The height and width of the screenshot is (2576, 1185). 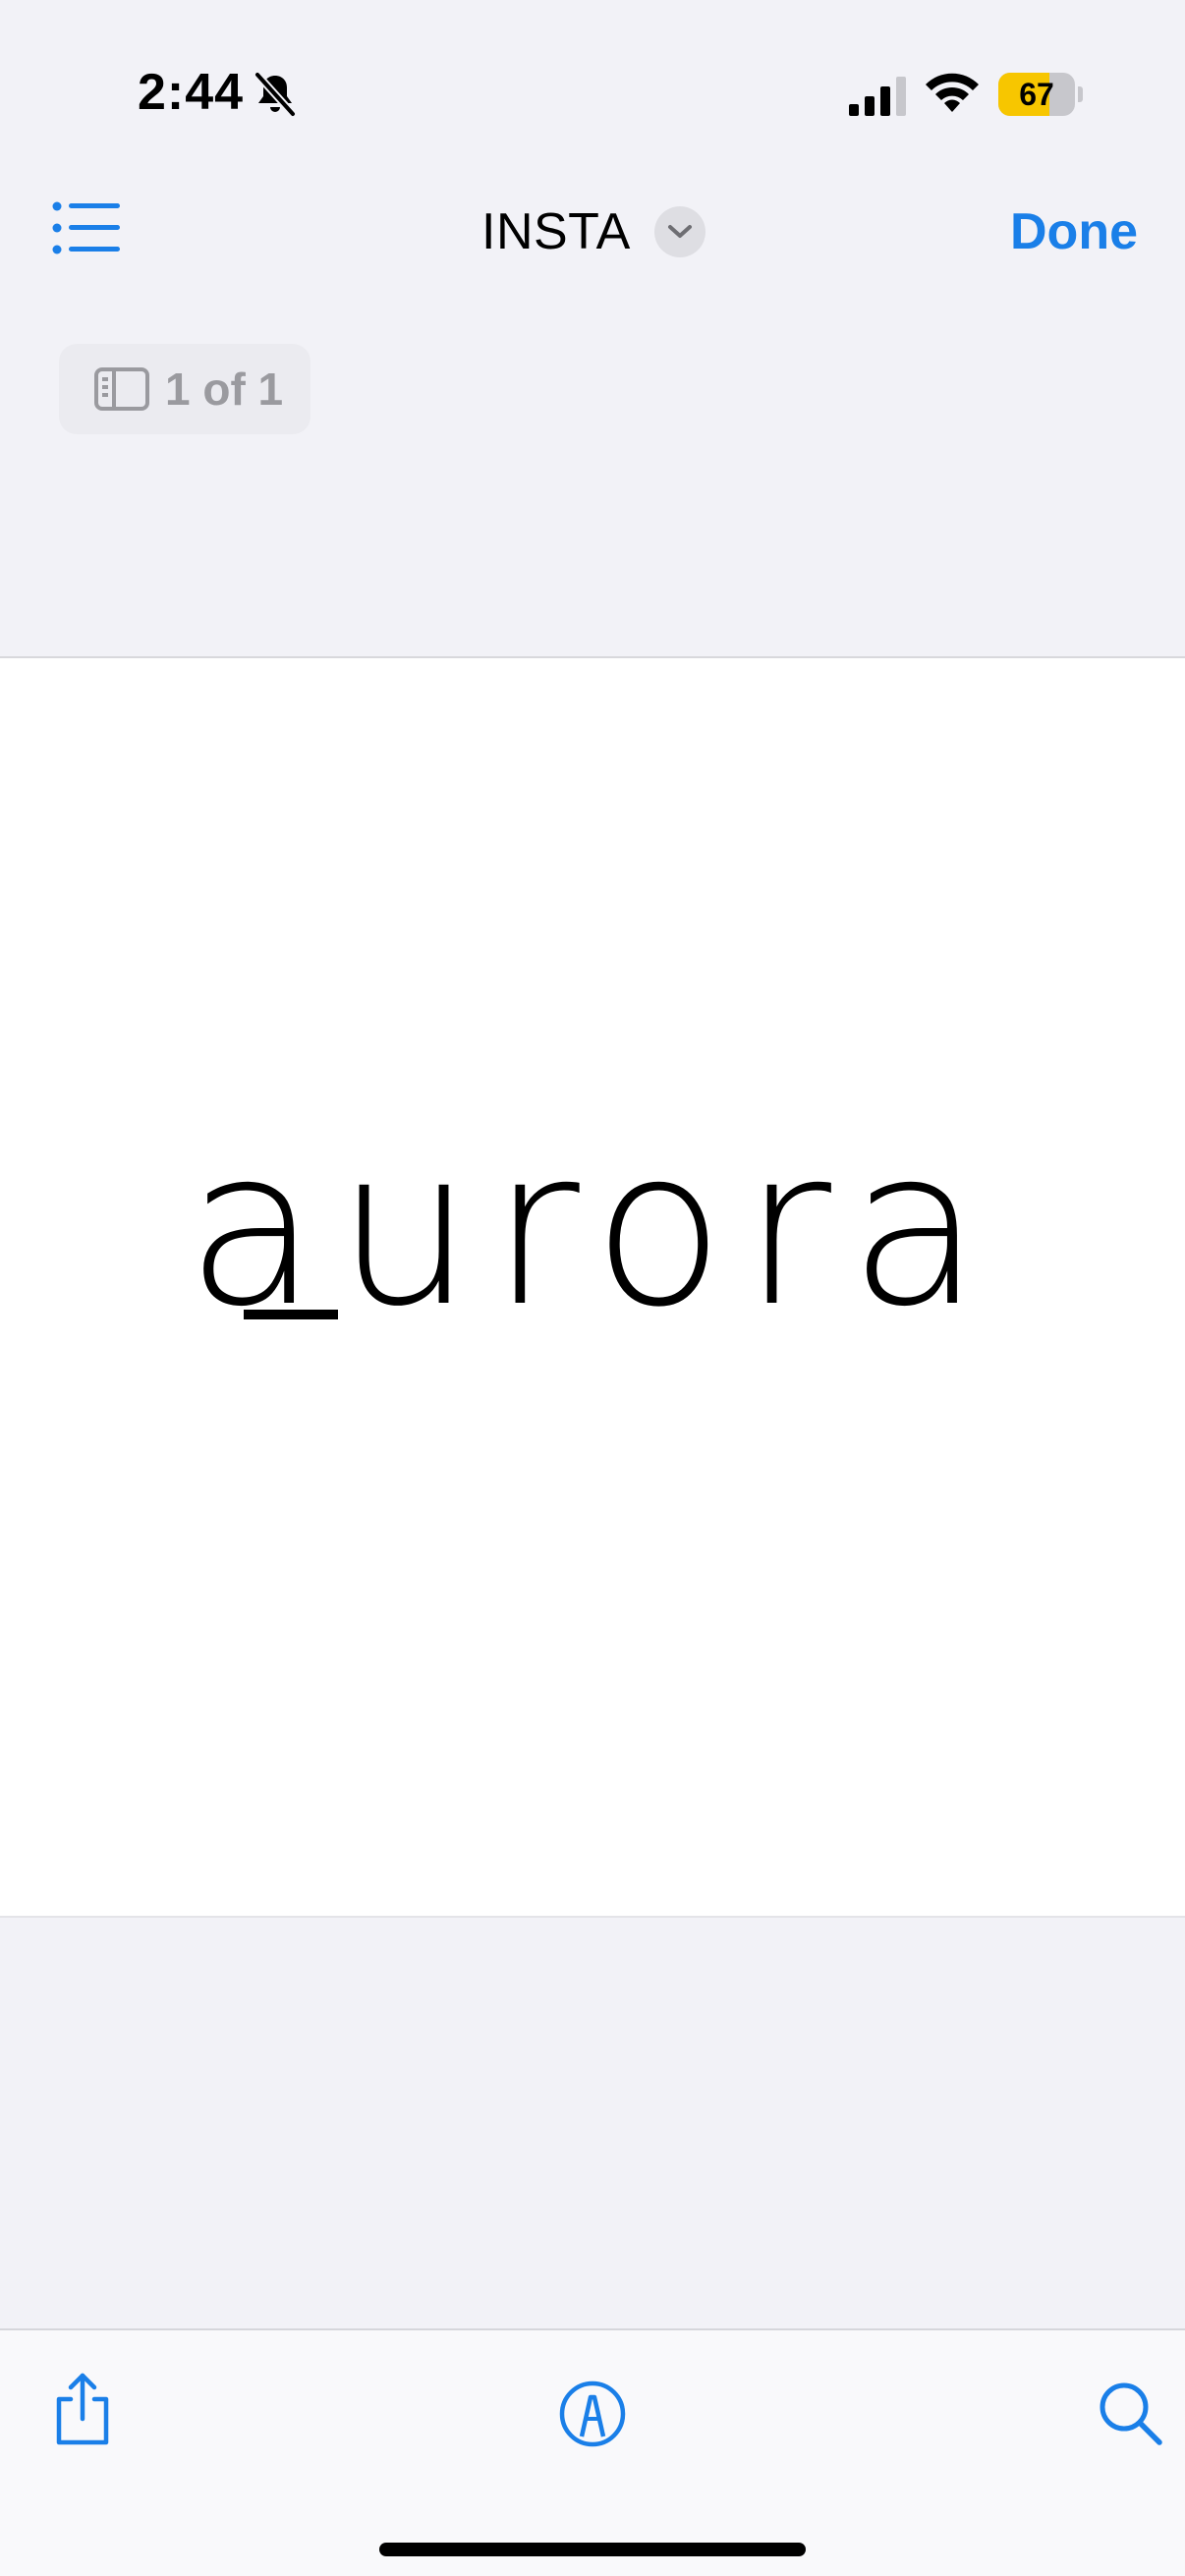 What do you see at coordinates (556, 231) in the screenshot?
I see `document-title: INSTA` at bounding box center [556, 231].